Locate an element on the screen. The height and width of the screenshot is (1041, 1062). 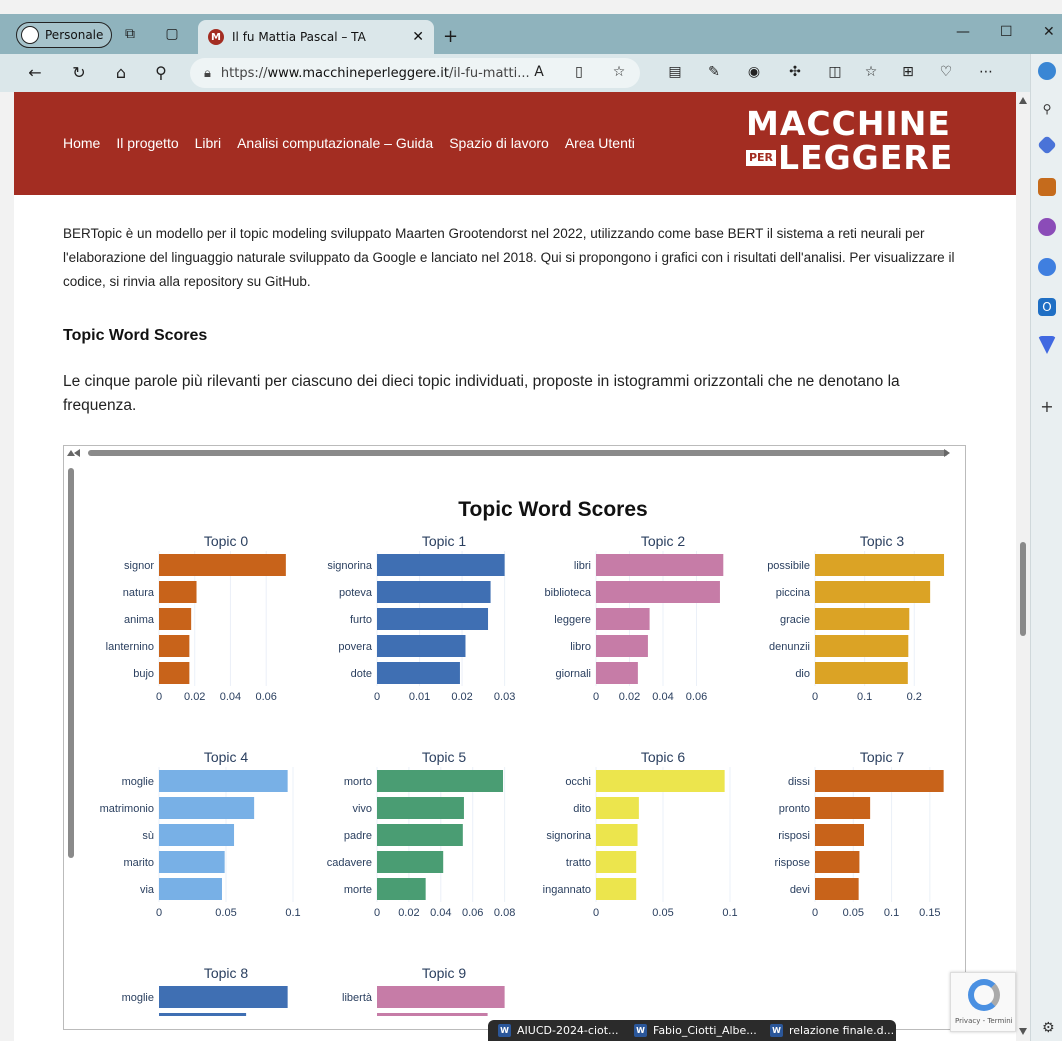
y-tick-label: risposi is located at coordinates (794, 836).